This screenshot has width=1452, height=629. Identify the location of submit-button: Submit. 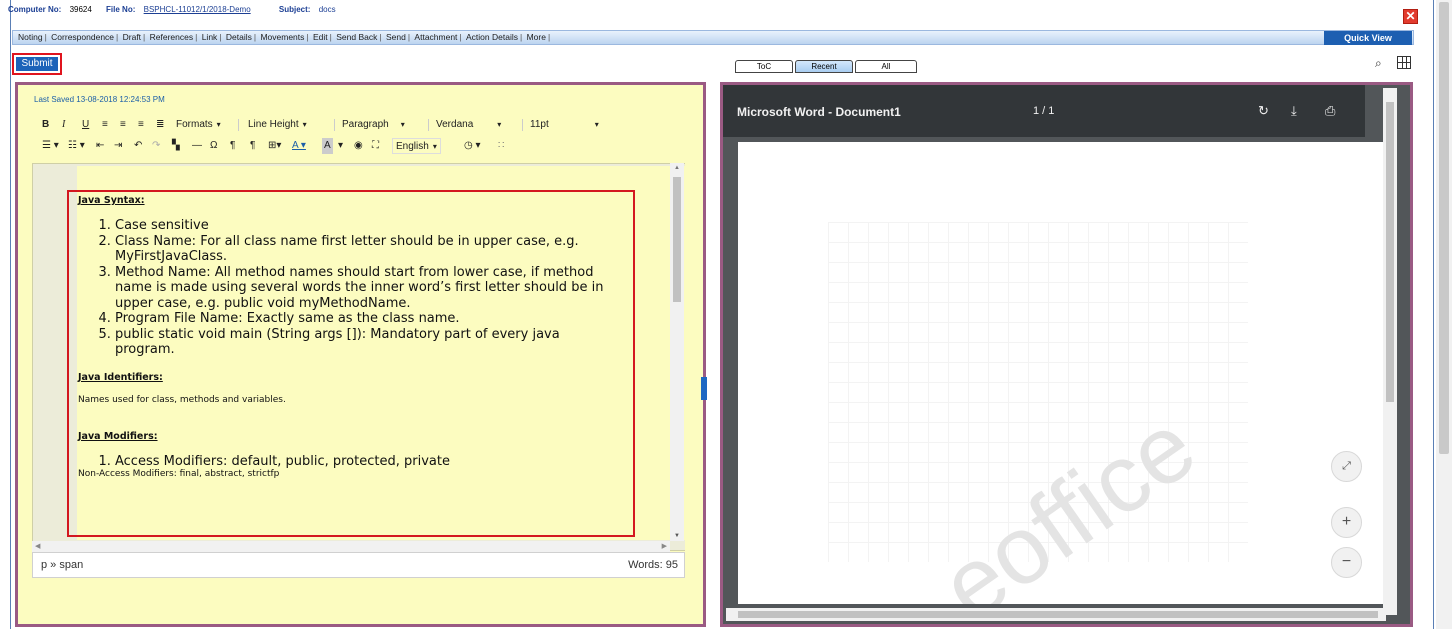
(37, 64).